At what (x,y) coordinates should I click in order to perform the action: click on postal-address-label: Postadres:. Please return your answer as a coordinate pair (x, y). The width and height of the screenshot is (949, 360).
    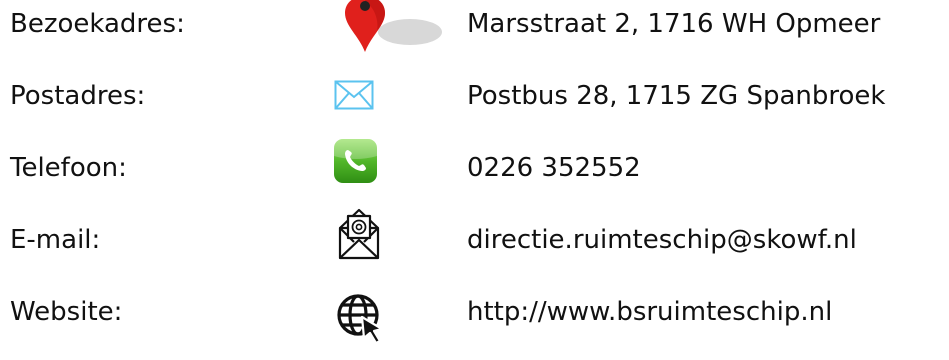
    Looking at the image, I should click on (78, 96).